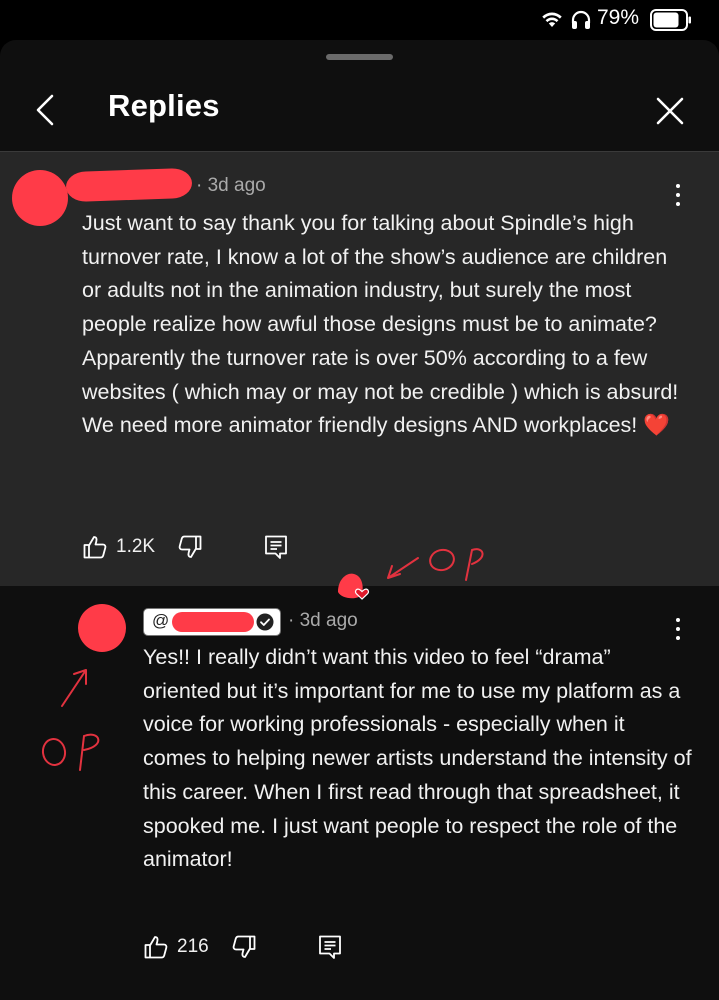 The width and height of the screenshot is (719, 1000). I want to click on headphones-icon, so click(581, 19).